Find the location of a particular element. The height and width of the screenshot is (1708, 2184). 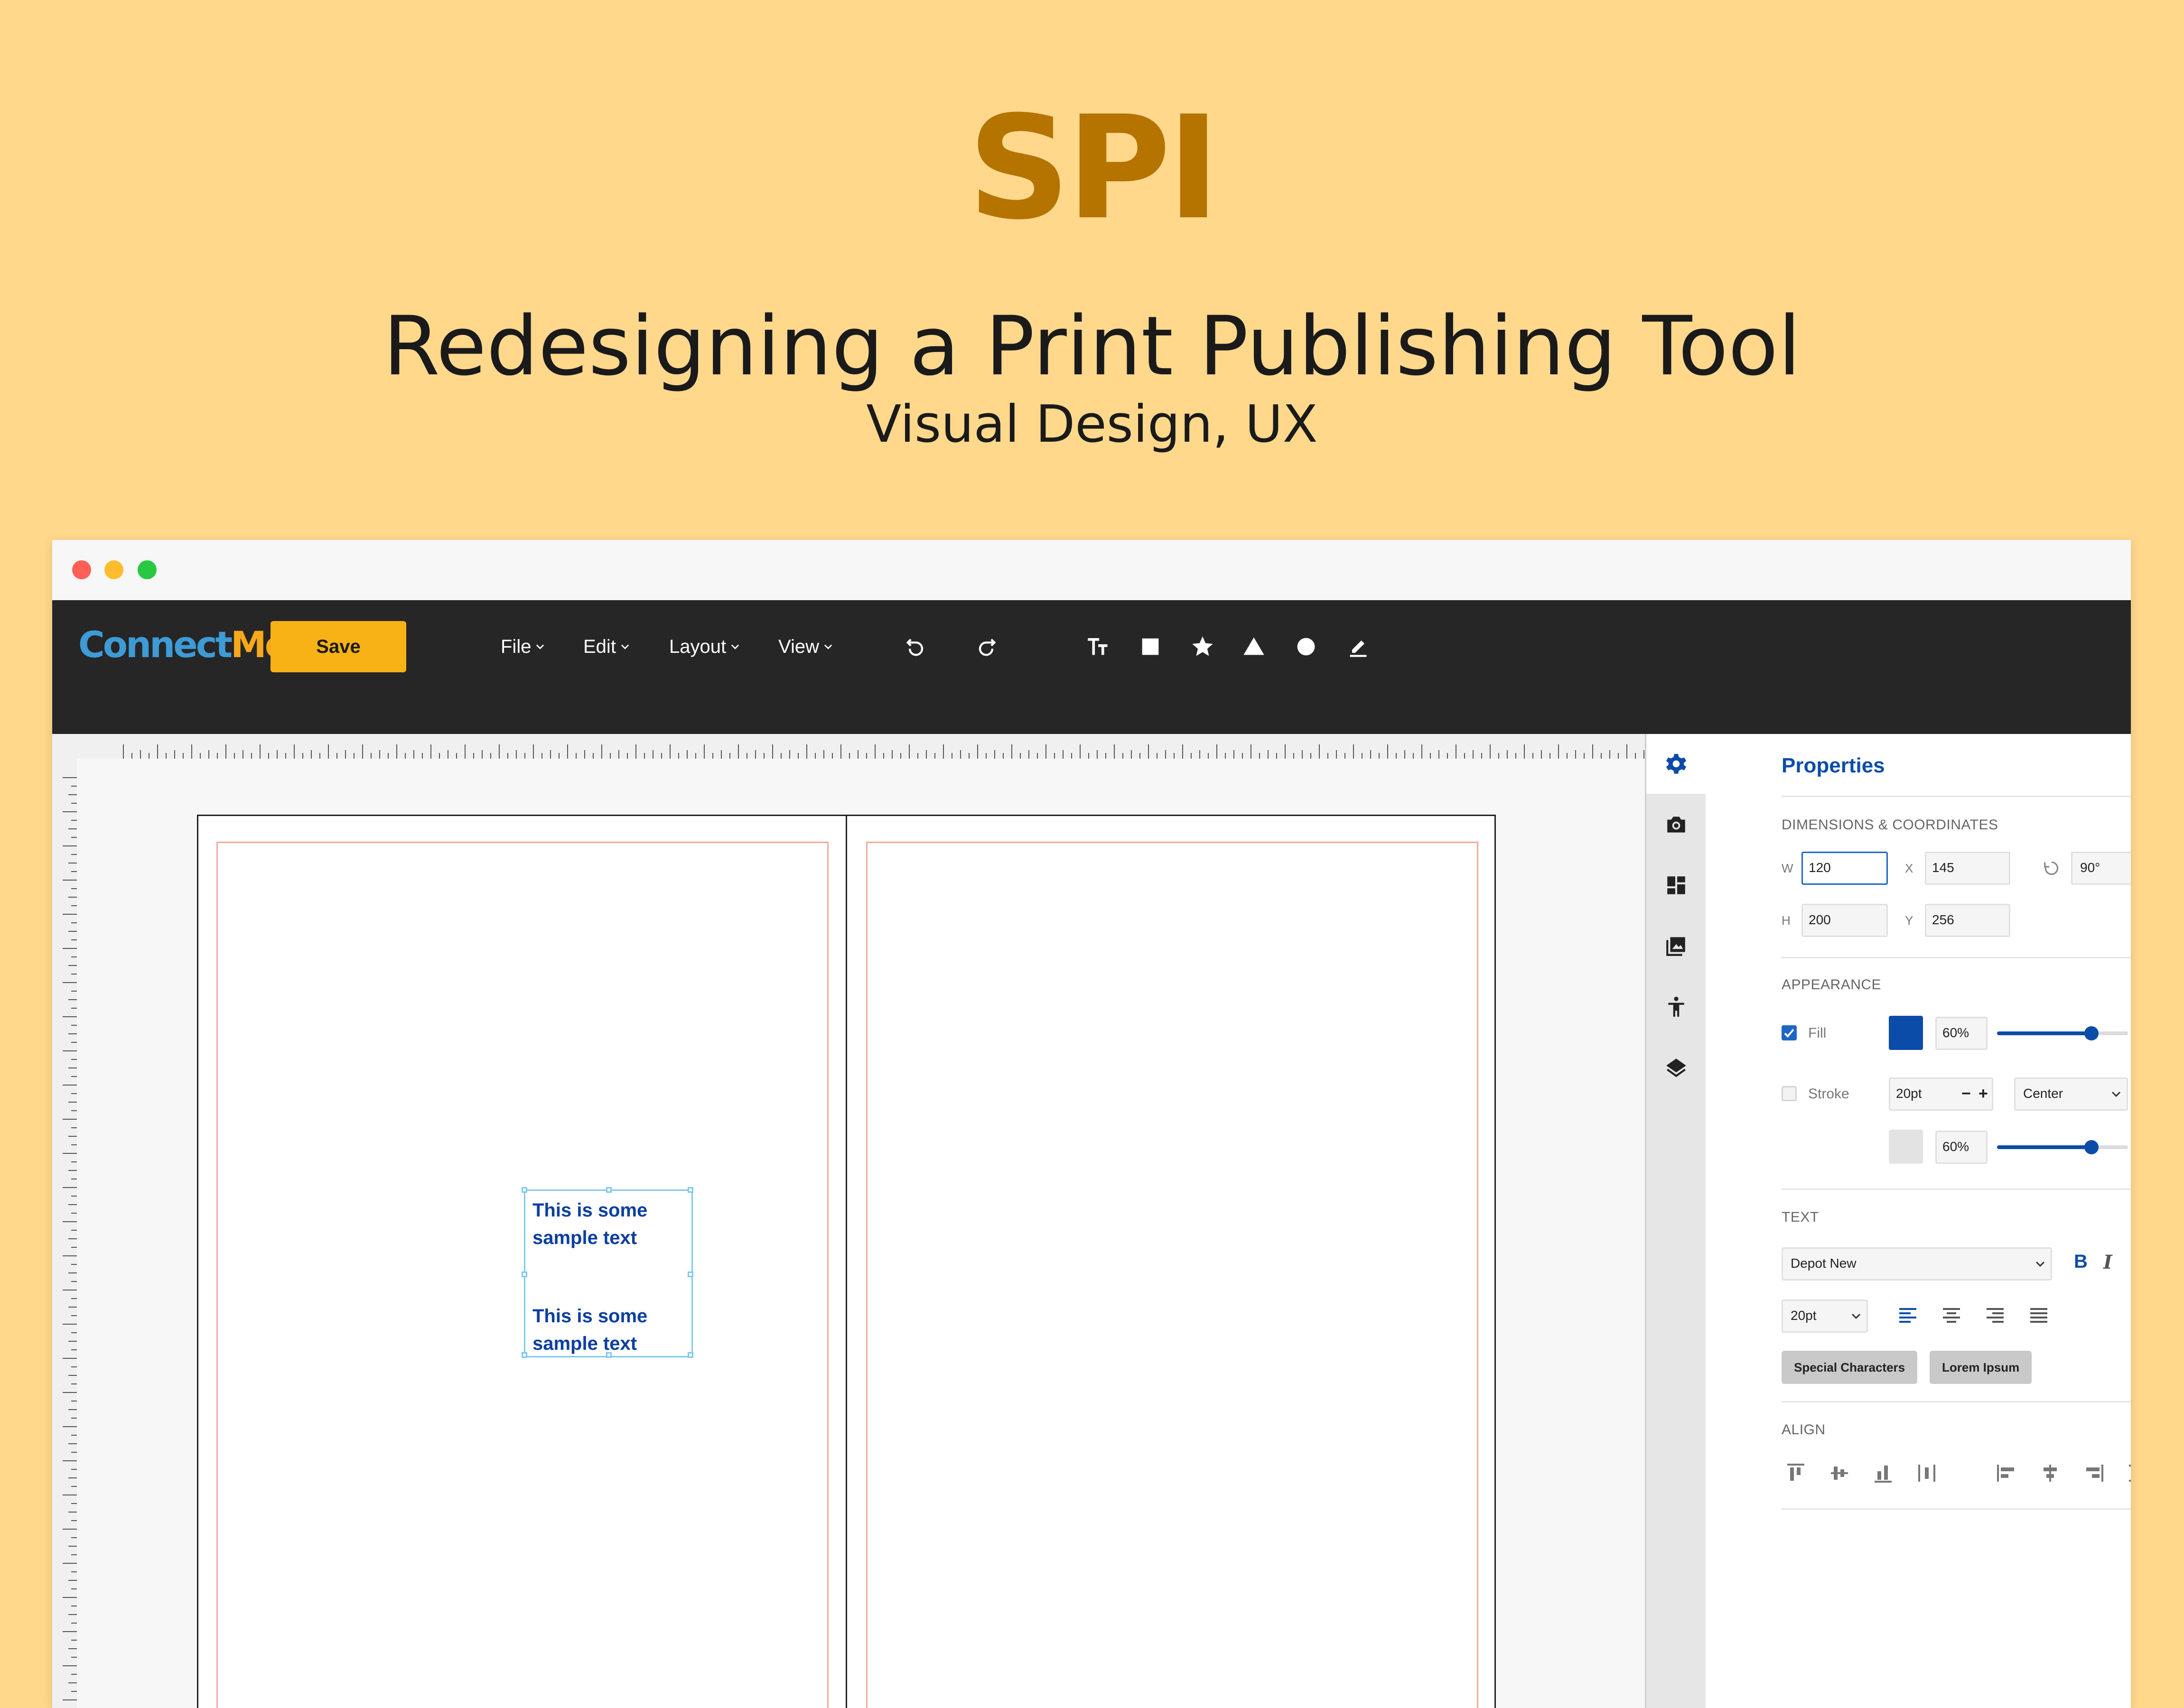

circle-tool-icon is located at coordinates (1306, 647).